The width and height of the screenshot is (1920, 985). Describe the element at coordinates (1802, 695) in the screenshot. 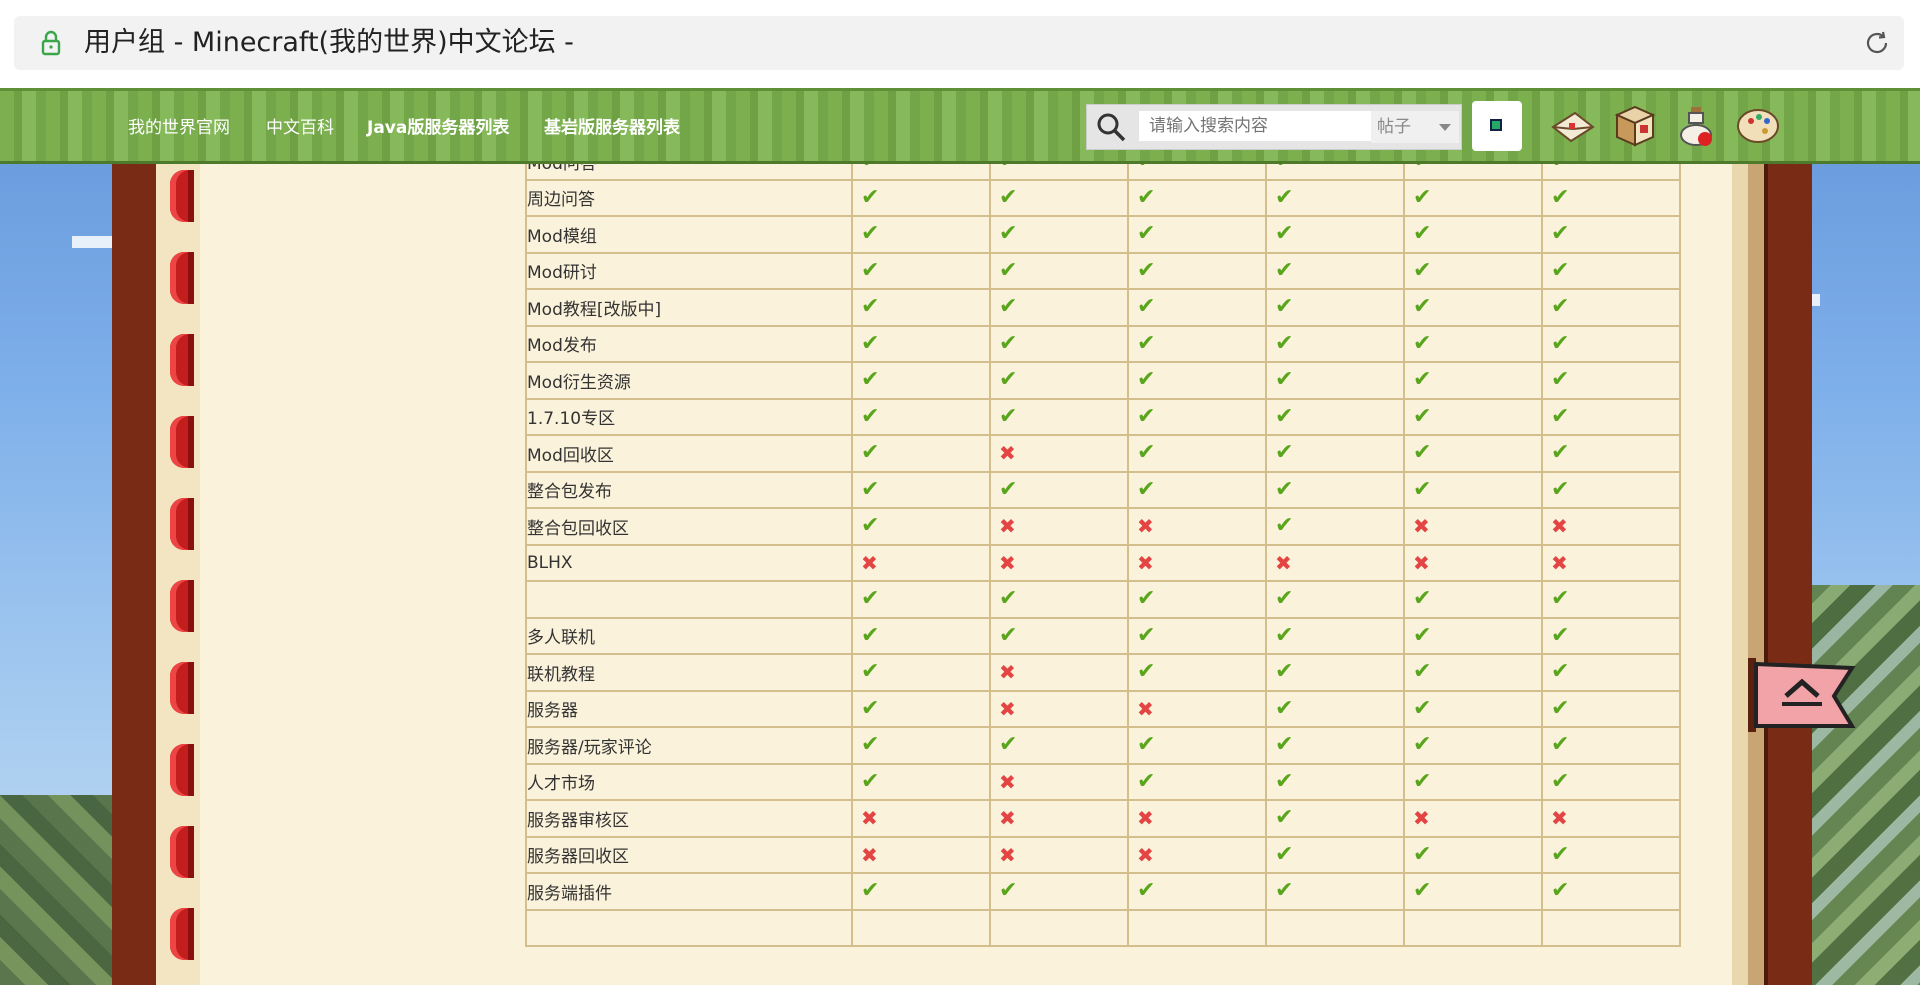

I see `back-to-top-flag-icon` at that location.